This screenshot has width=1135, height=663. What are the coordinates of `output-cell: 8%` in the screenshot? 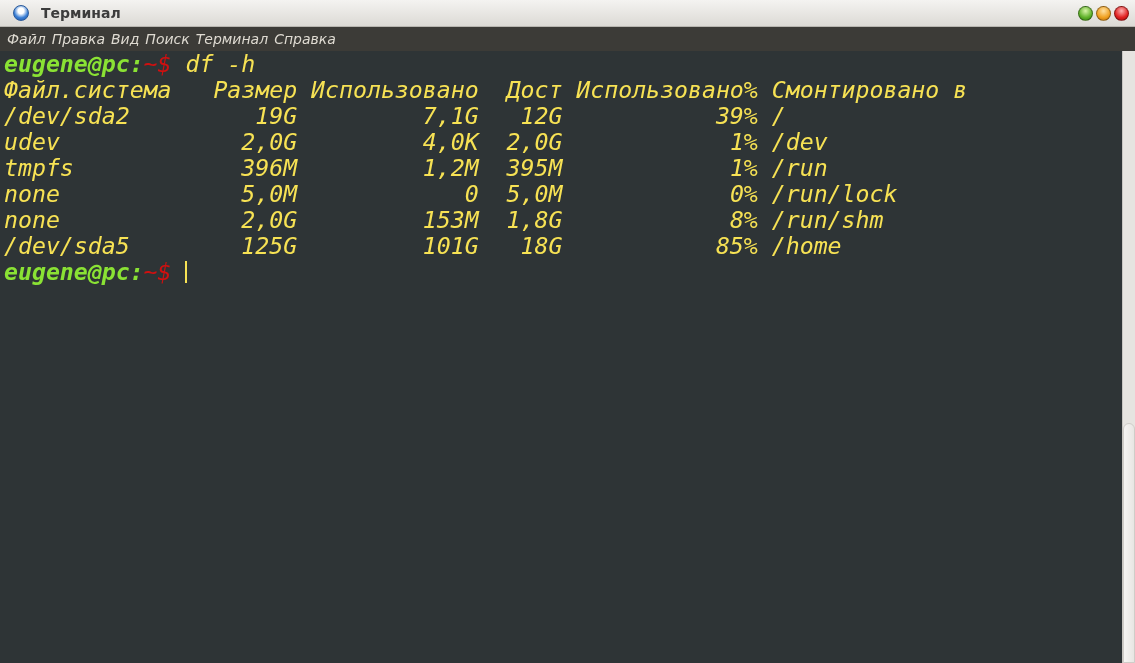 It's located at (743, 219).